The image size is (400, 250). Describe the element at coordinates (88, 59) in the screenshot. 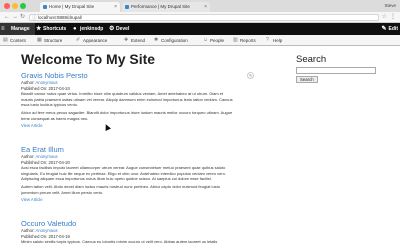

I see `page-title: Welcome To My Site` at that location.